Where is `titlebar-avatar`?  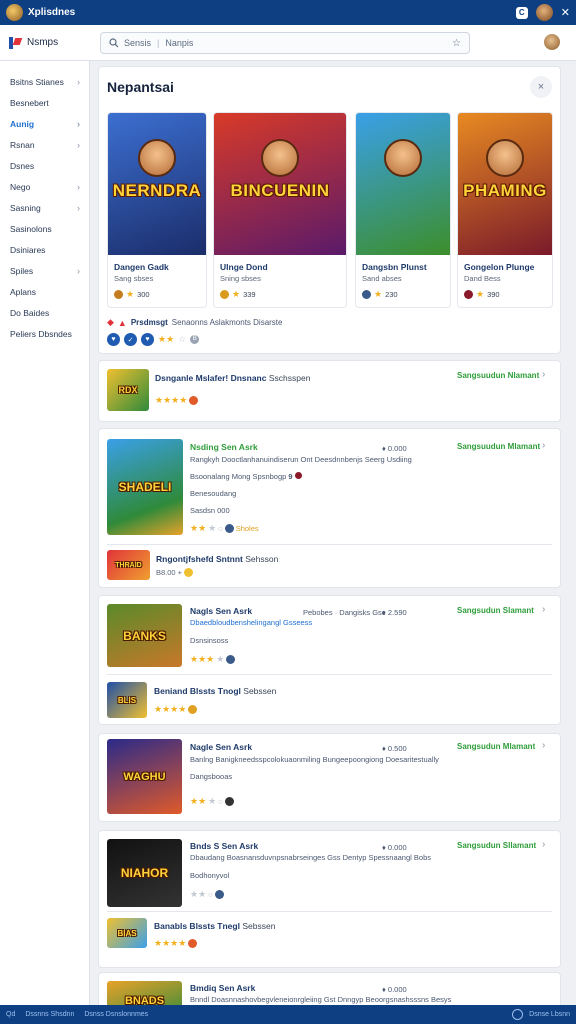 titlebar-avatar is located at coordinates (544, 12).